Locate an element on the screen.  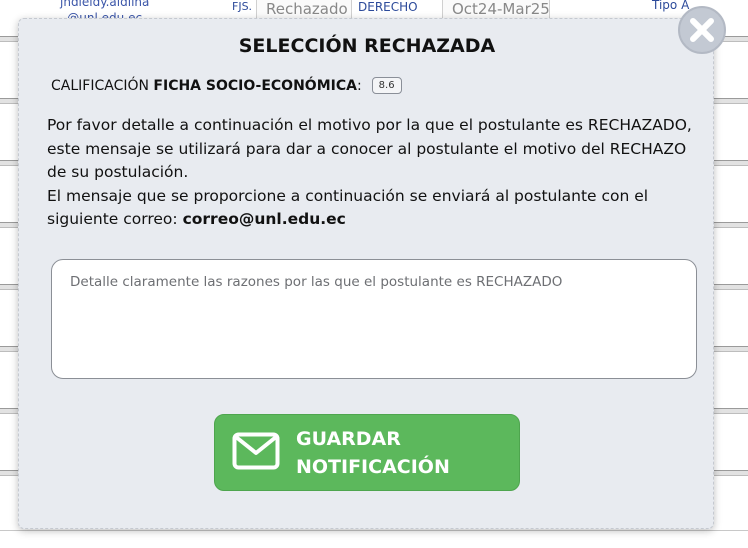
save-notification-button: GUARDAR NOTIFICACIÓN is located at coordinates (367, 452).